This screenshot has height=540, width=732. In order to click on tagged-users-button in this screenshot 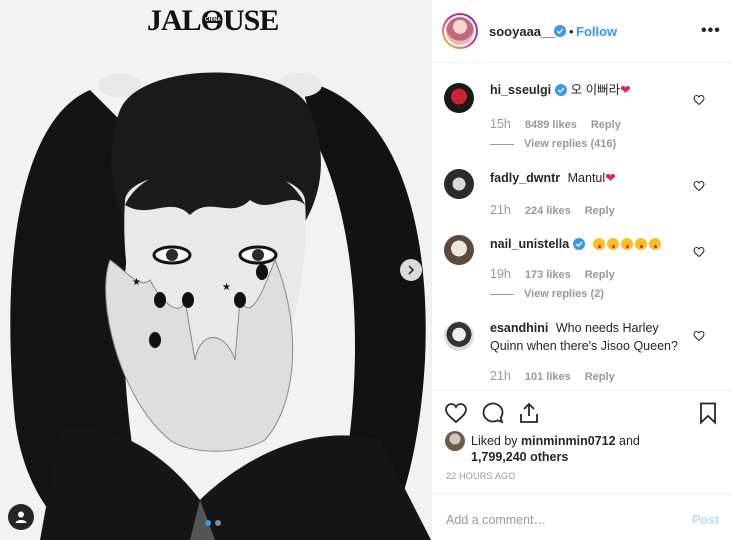, I will do `click(21, 517)`.